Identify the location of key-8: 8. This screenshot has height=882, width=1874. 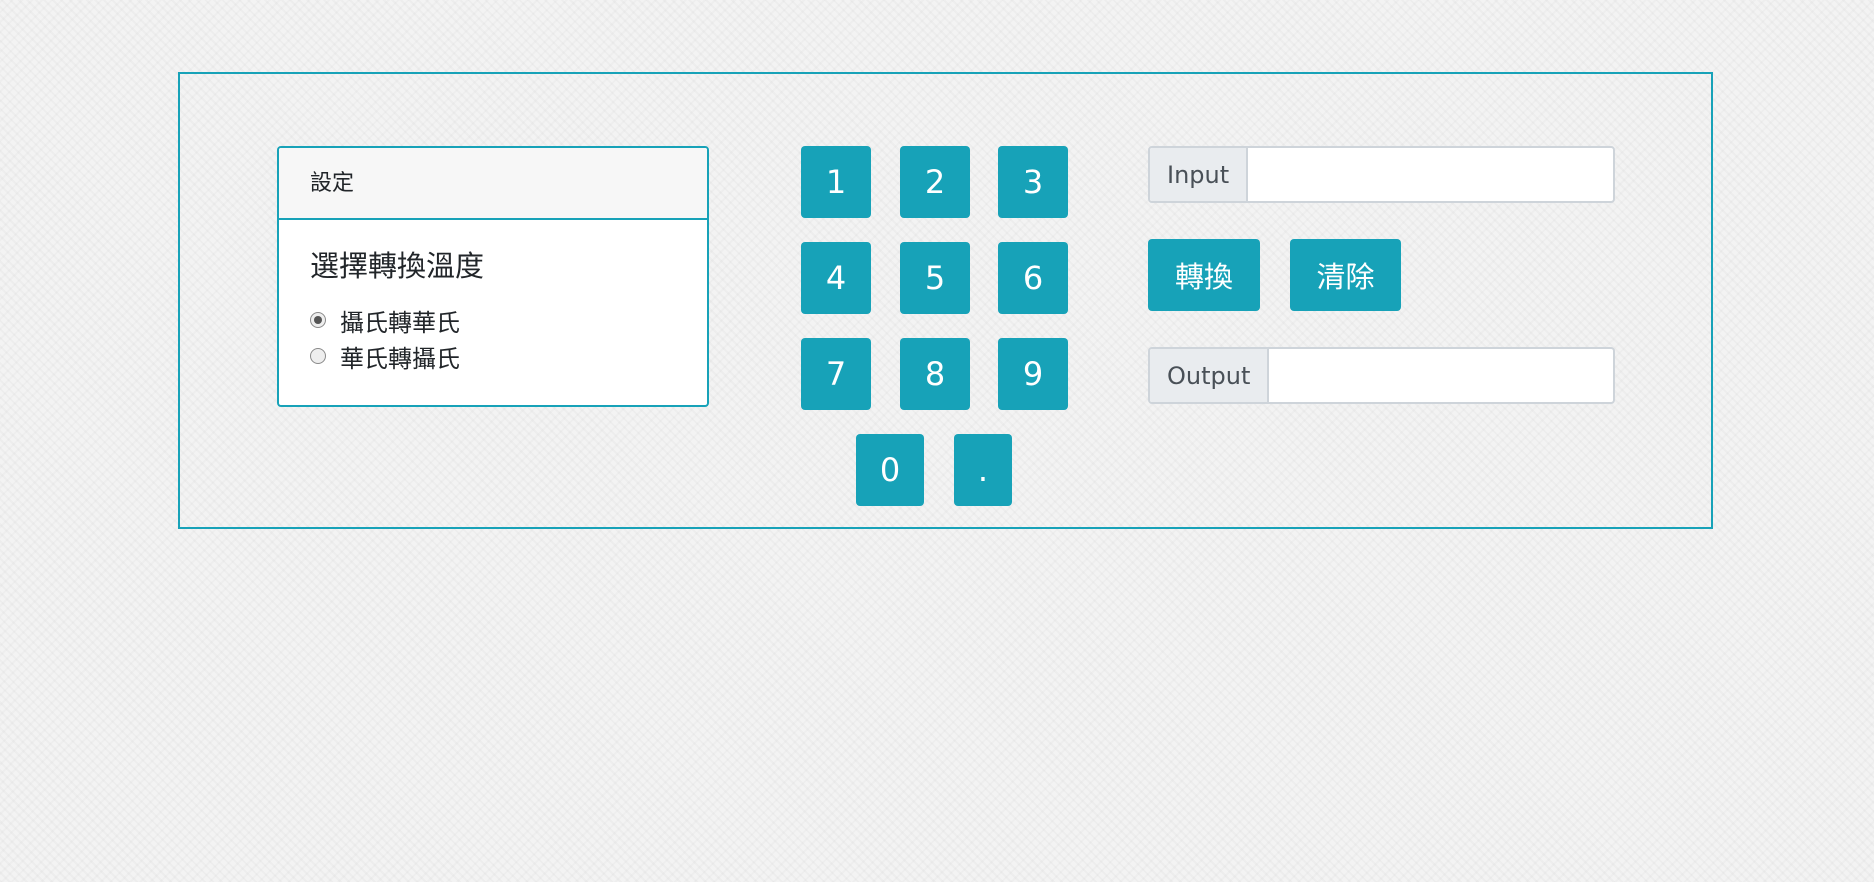
(935, 374).